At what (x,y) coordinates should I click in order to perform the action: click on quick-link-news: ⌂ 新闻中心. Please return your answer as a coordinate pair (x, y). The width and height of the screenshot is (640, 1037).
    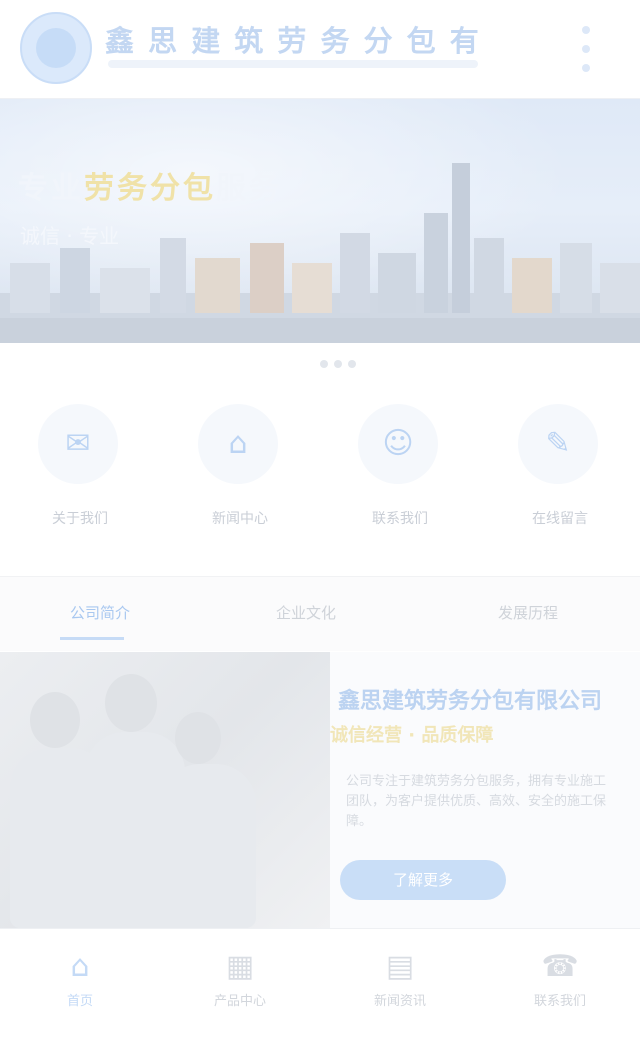
    Looking at the image, I should click on (240, 467).